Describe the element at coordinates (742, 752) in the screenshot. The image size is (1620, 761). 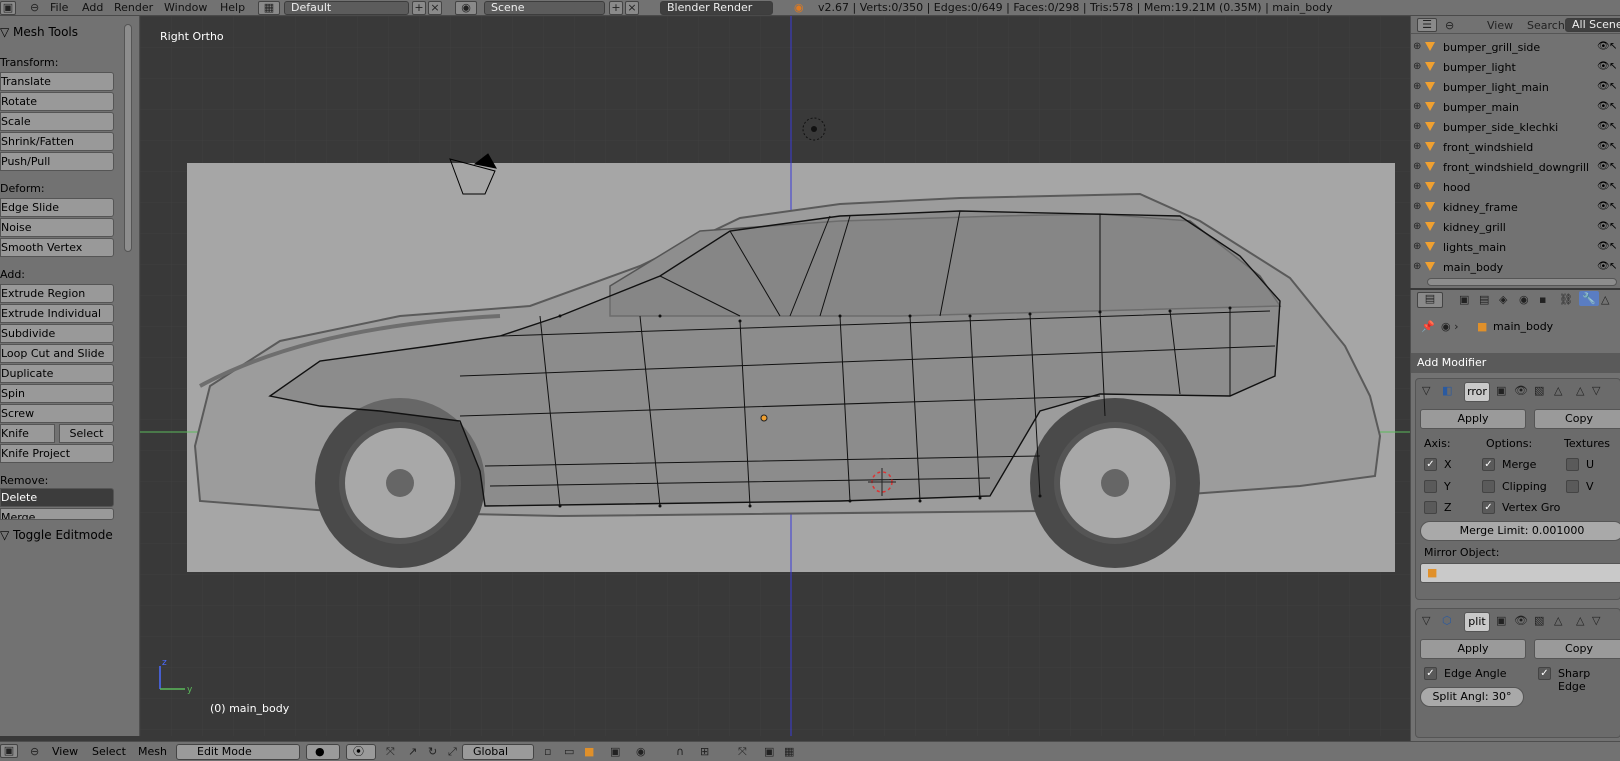
I see `snap-target-icon: ⤧` at that location.